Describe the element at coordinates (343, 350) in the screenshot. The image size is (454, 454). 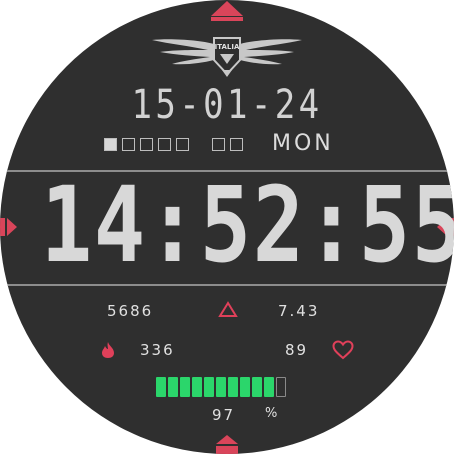
I see `heart-icon` at that location.